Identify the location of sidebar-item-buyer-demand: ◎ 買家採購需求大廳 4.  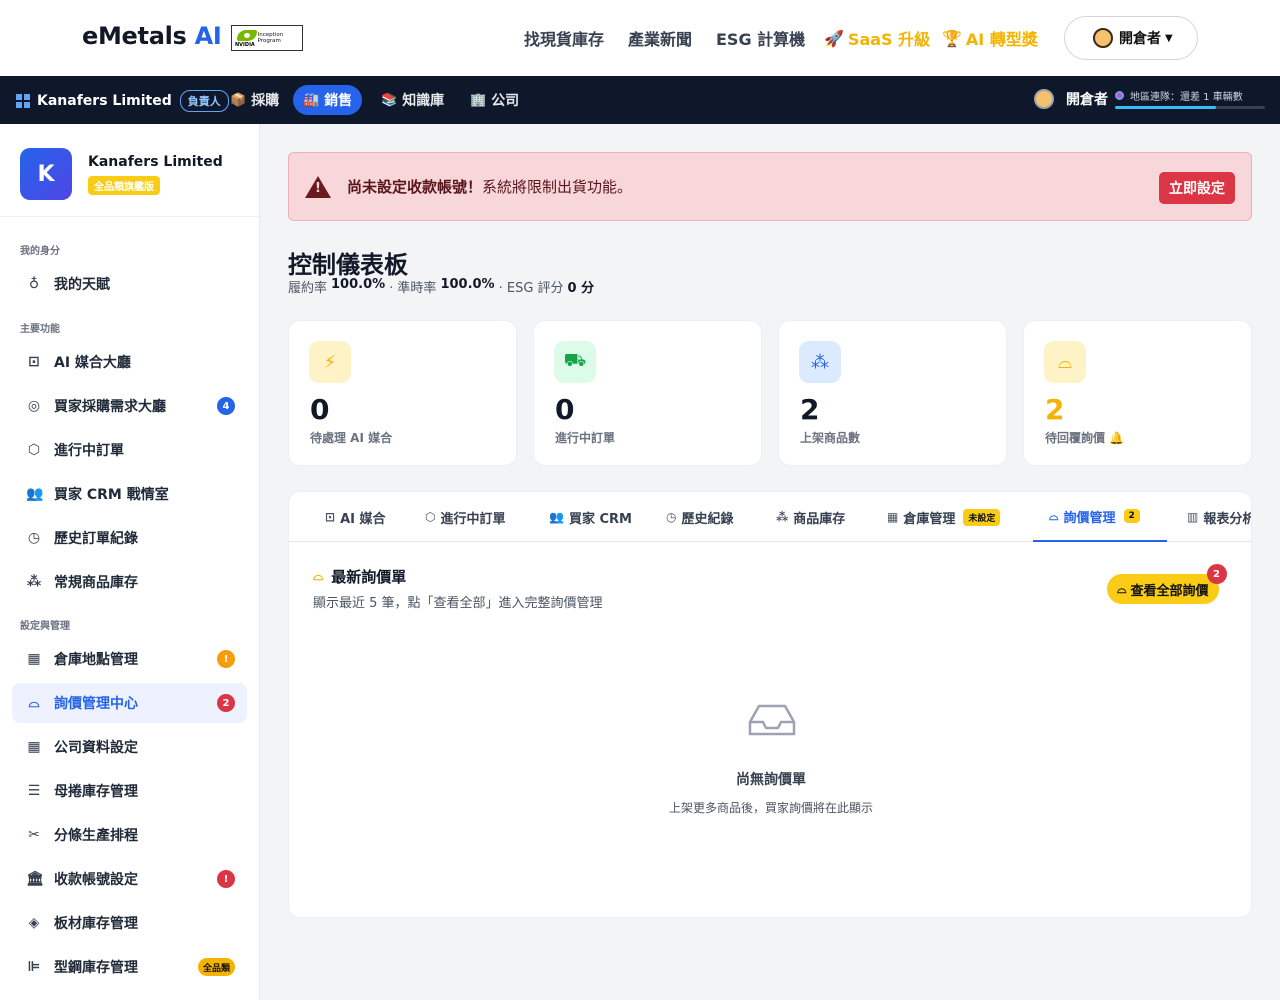
(129, 406).